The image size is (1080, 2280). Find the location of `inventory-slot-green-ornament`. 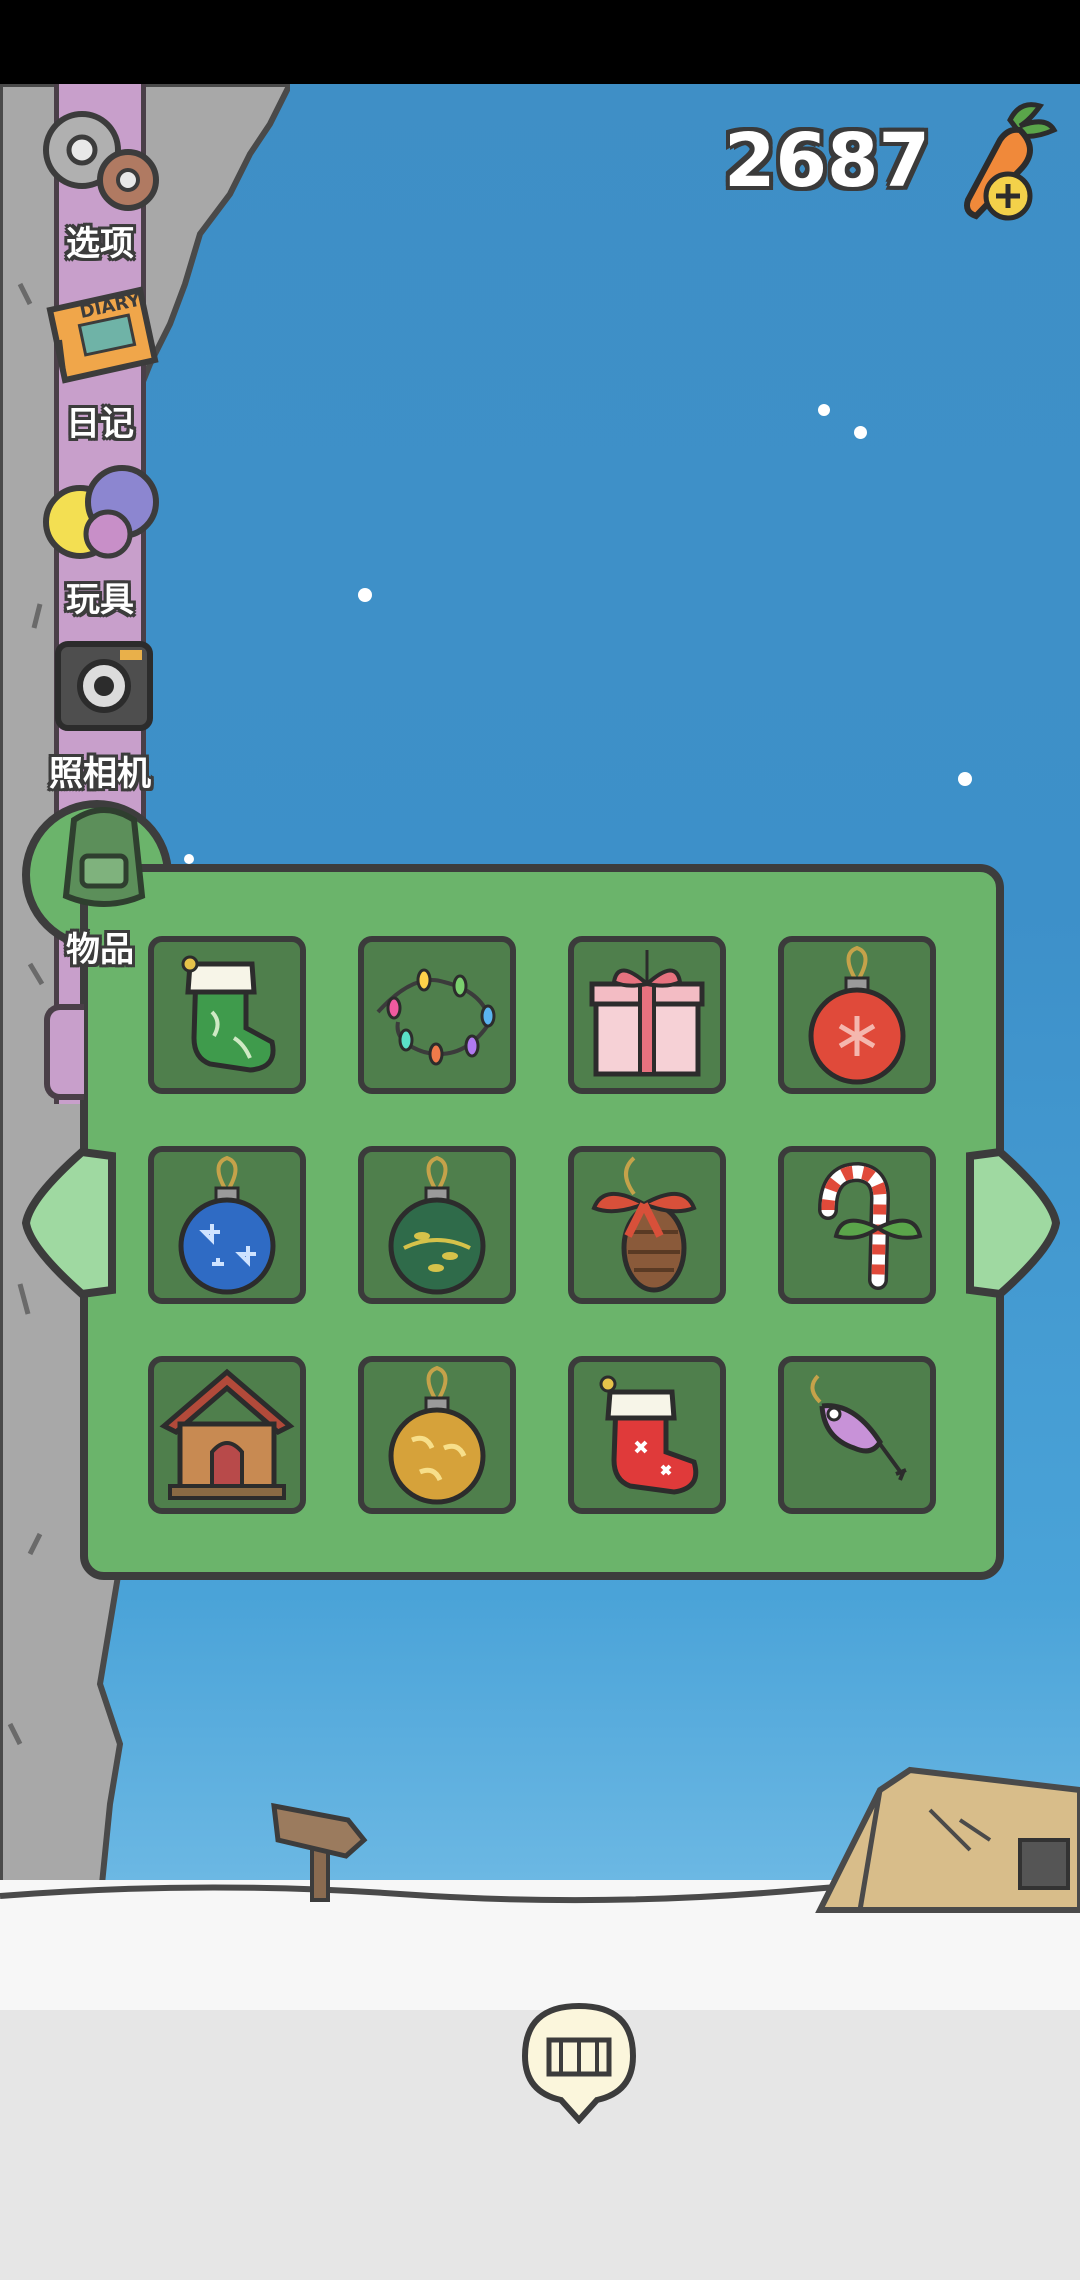

inventory-slot-green-ornament is located at coordinates (437, 1225).